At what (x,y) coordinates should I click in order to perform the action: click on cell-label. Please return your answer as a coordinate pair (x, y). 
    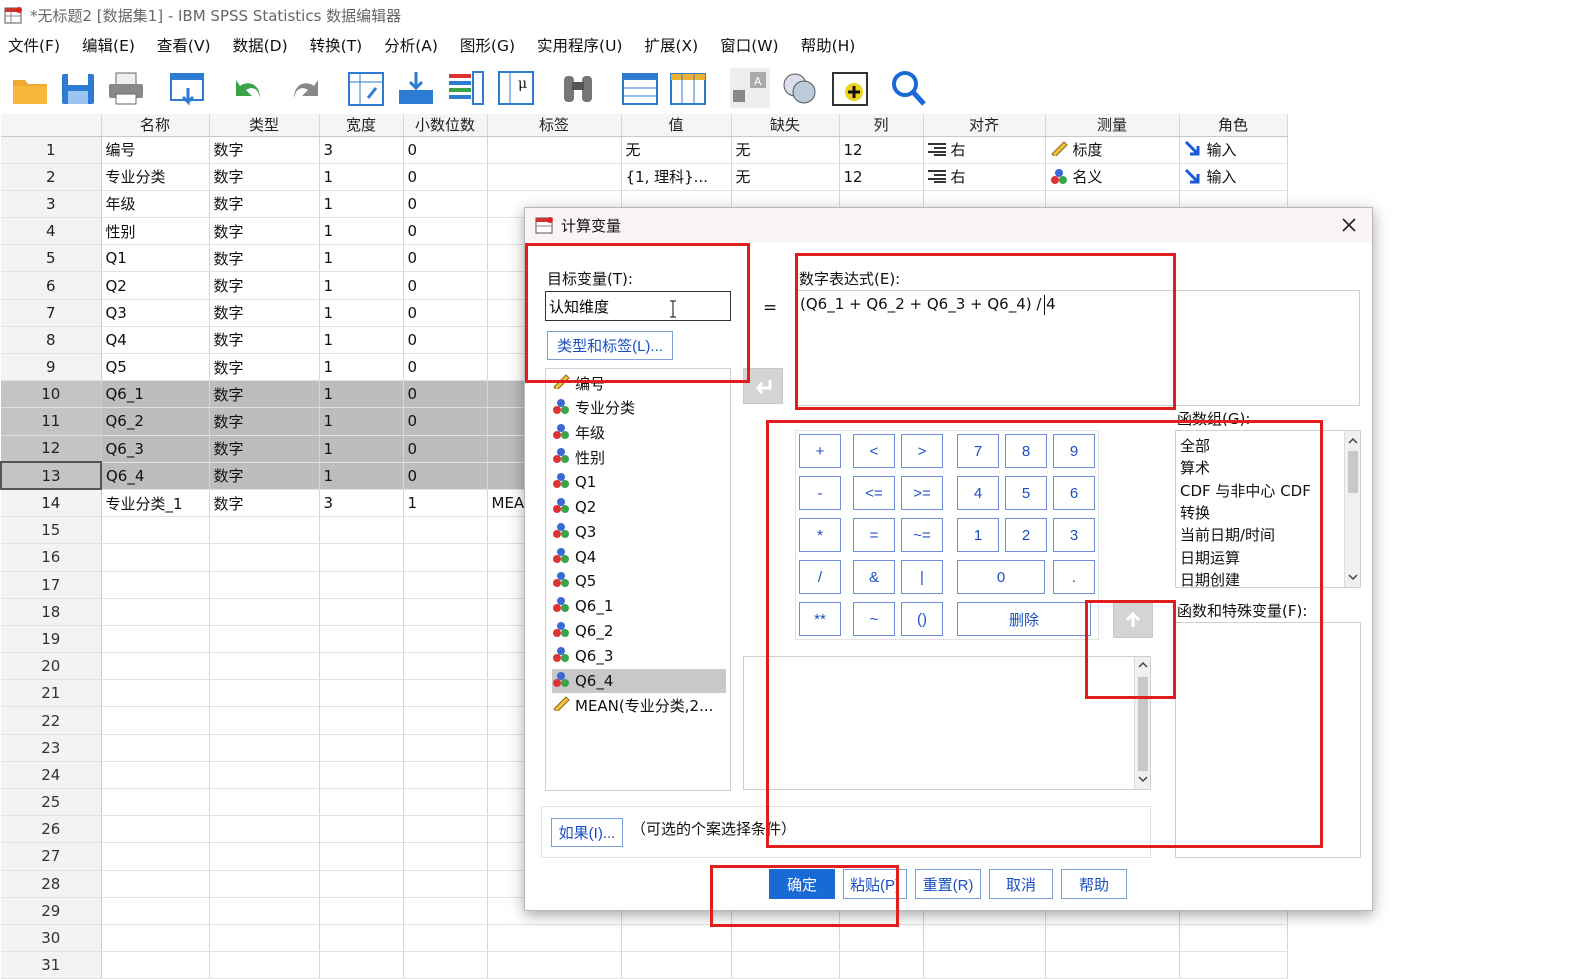
    Looking at the image, I should click on (554, 150).